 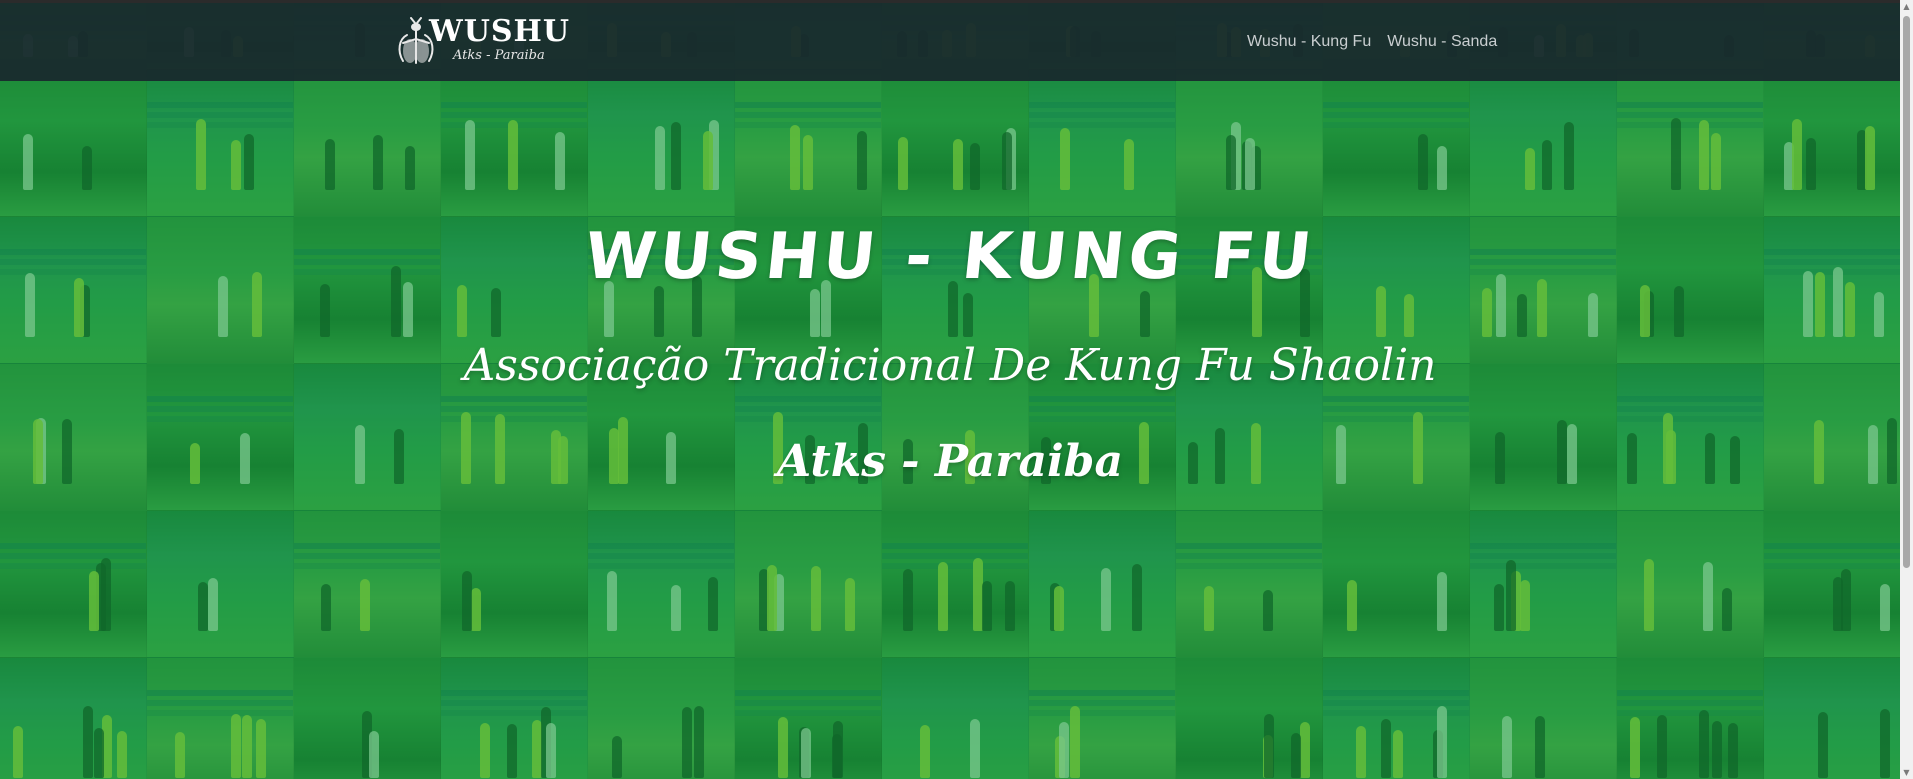 I want to click on brand-logo: WUSHU Atks - Paraiba, so click(x=481, y=42).